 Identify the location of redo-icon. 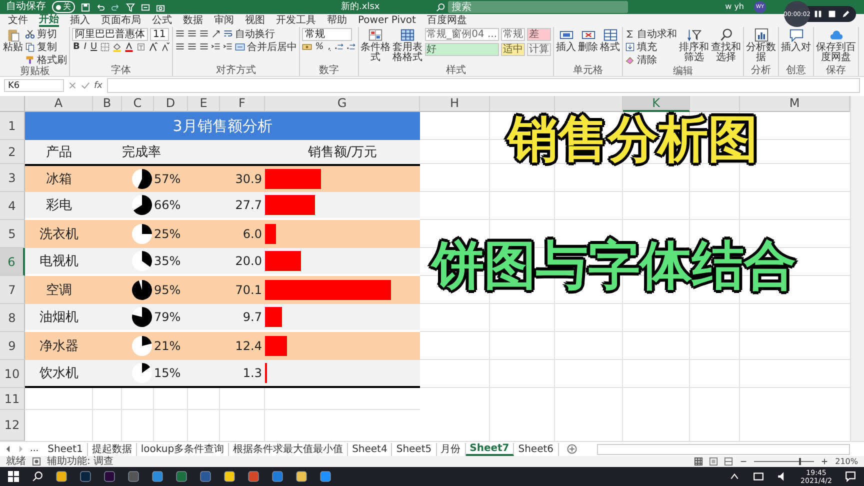
(115, 7).